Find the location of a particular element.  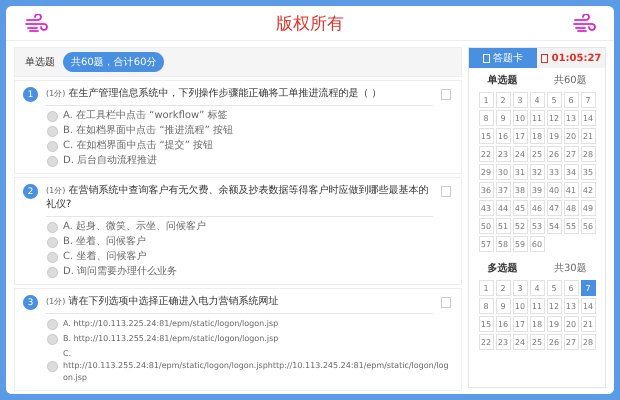

question-number-cell: 29 is located at coordinates (486, 172).